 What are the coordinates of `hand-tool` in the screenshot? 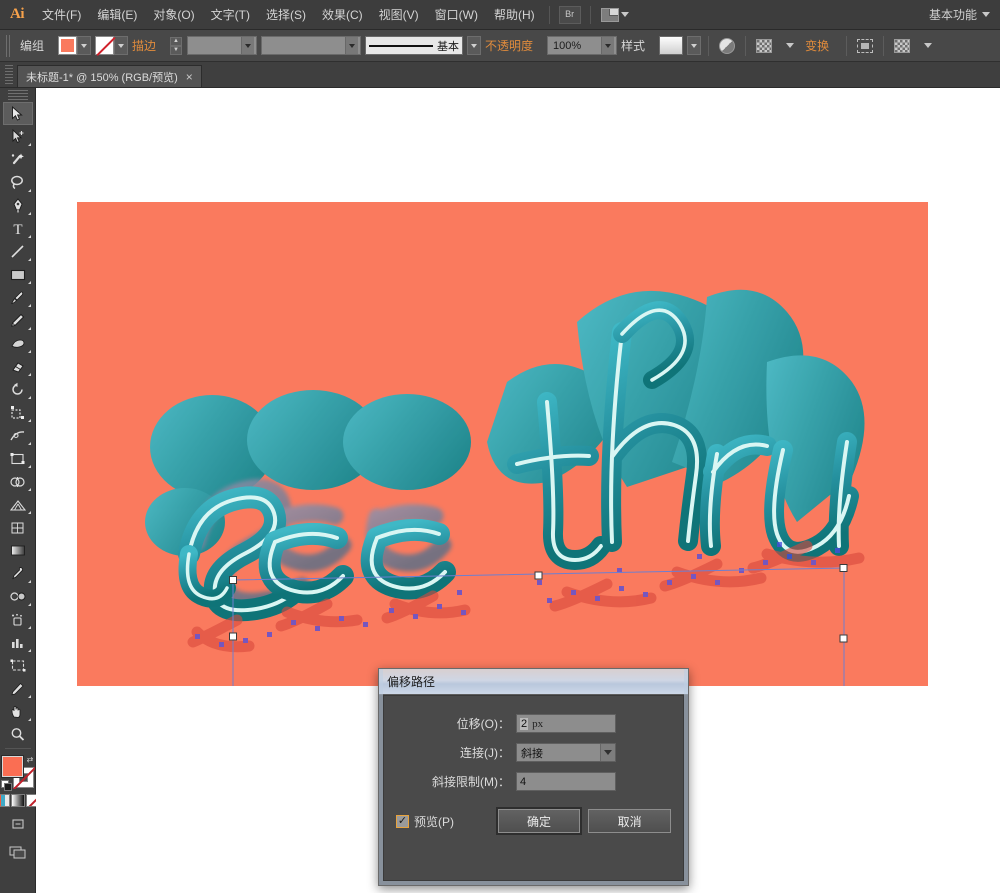 It's located at (18, 711).